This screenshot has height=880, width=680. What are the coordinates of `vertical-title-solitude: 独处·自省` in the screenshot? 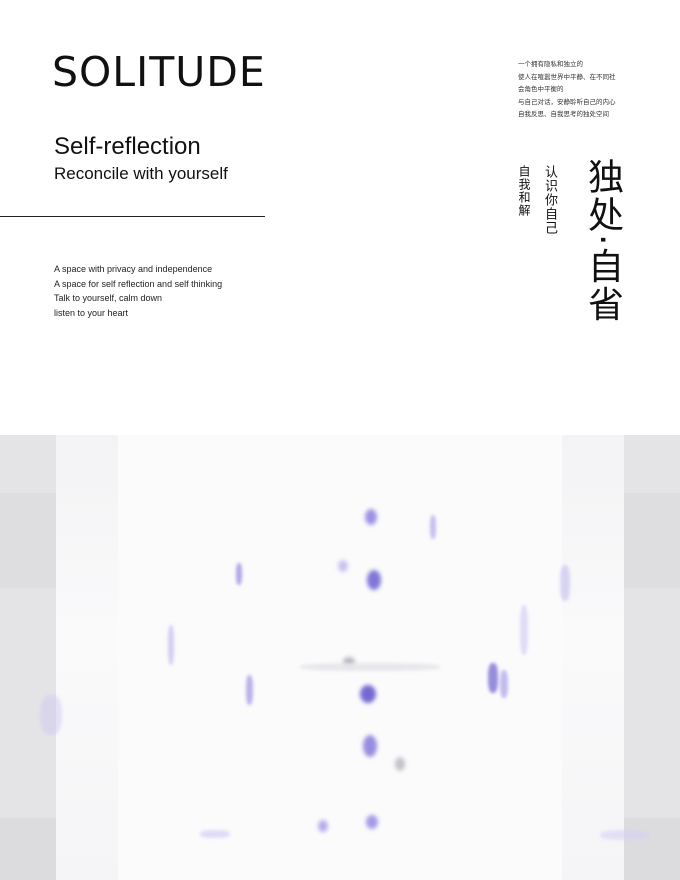 It's located at (602, 241).